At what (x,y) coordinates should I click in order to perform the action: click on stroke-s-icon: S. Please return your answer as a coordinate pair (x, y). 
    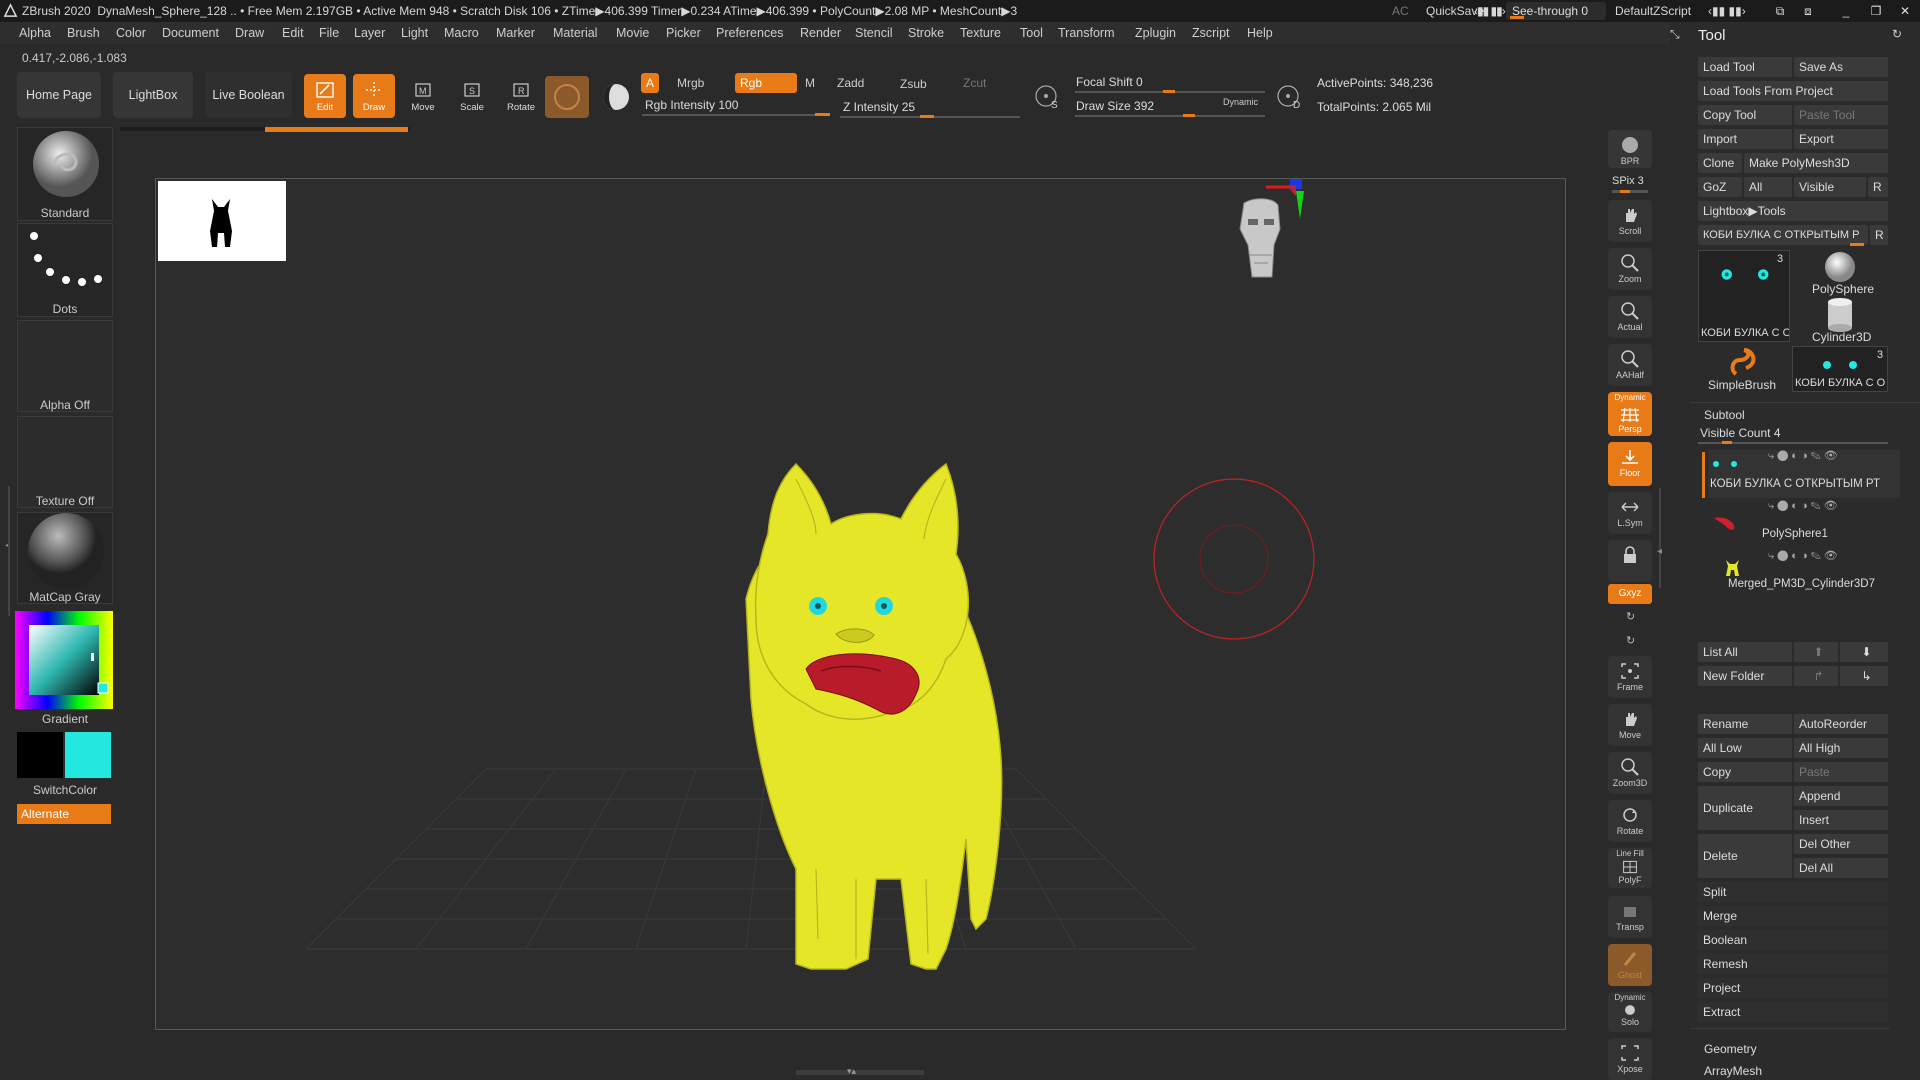
    Looking at the image, I should click on (1047, 97).